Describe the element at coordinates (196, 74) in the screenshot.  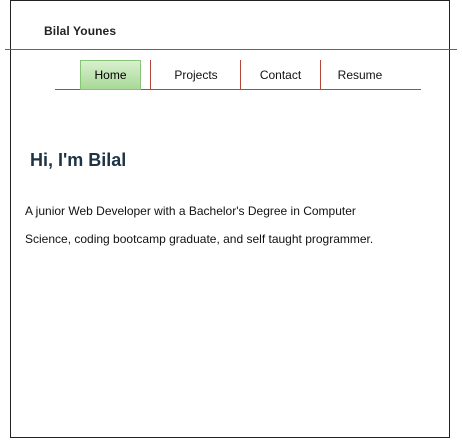
I see `nav-item-projects: Projects` at that location.